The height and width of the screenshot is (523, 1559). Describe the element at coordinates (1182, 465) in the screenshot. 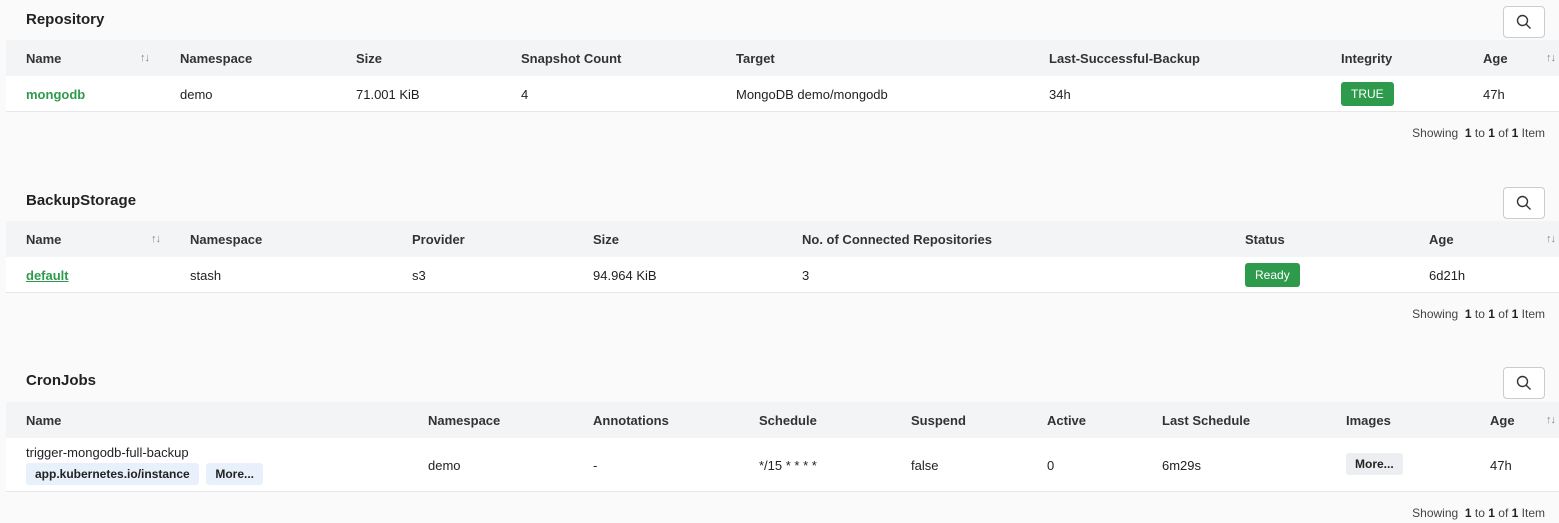

I see `last-schedule-cell: 6m29s` at that location.